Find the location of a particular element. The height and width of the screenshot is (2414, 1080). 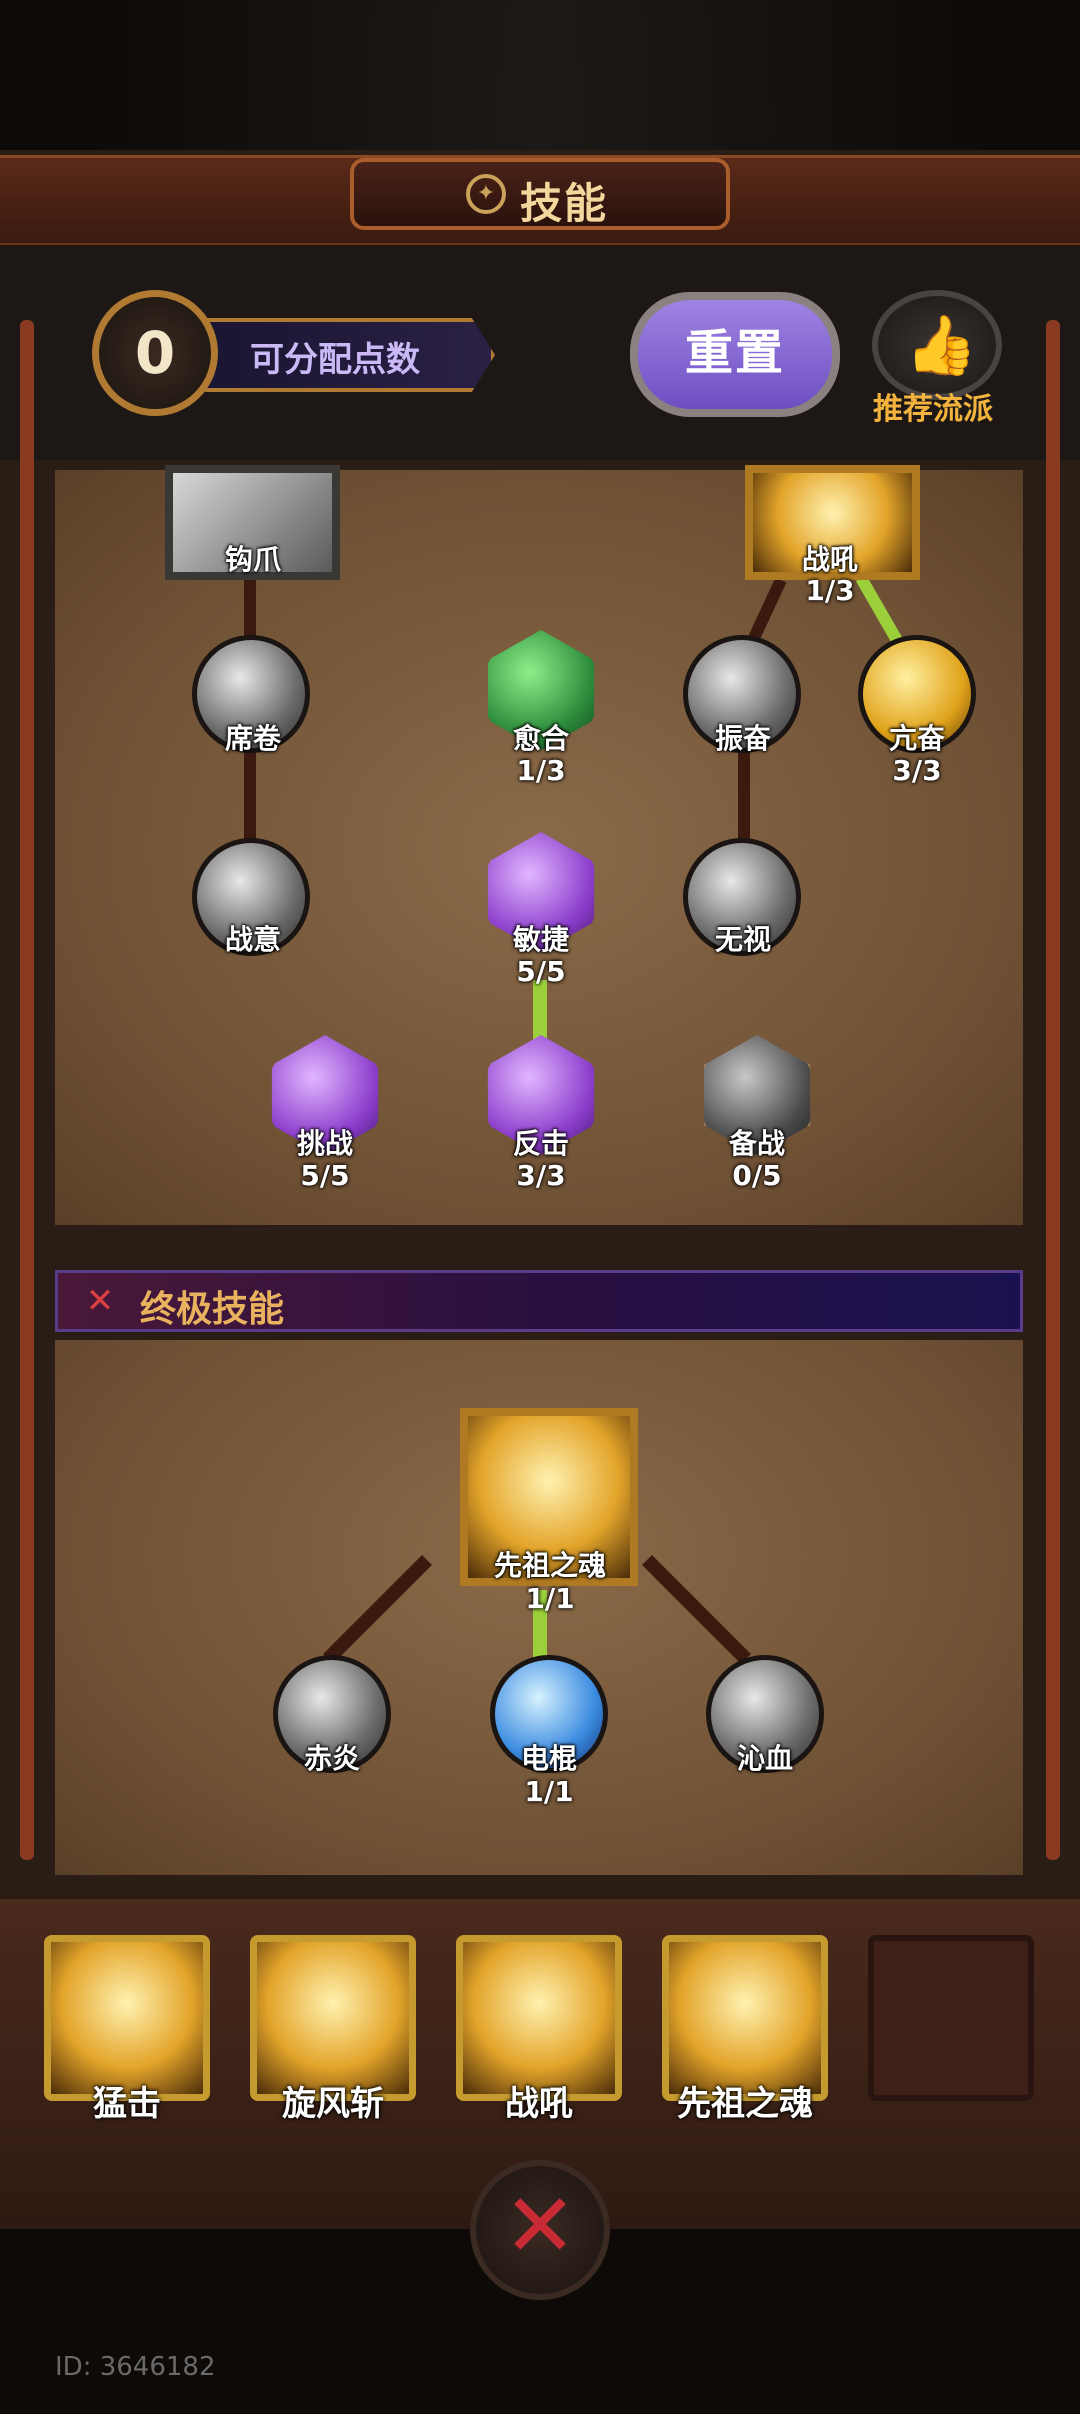

diangun-skill-label: 电棍 is located at coordinates (548, 1758).